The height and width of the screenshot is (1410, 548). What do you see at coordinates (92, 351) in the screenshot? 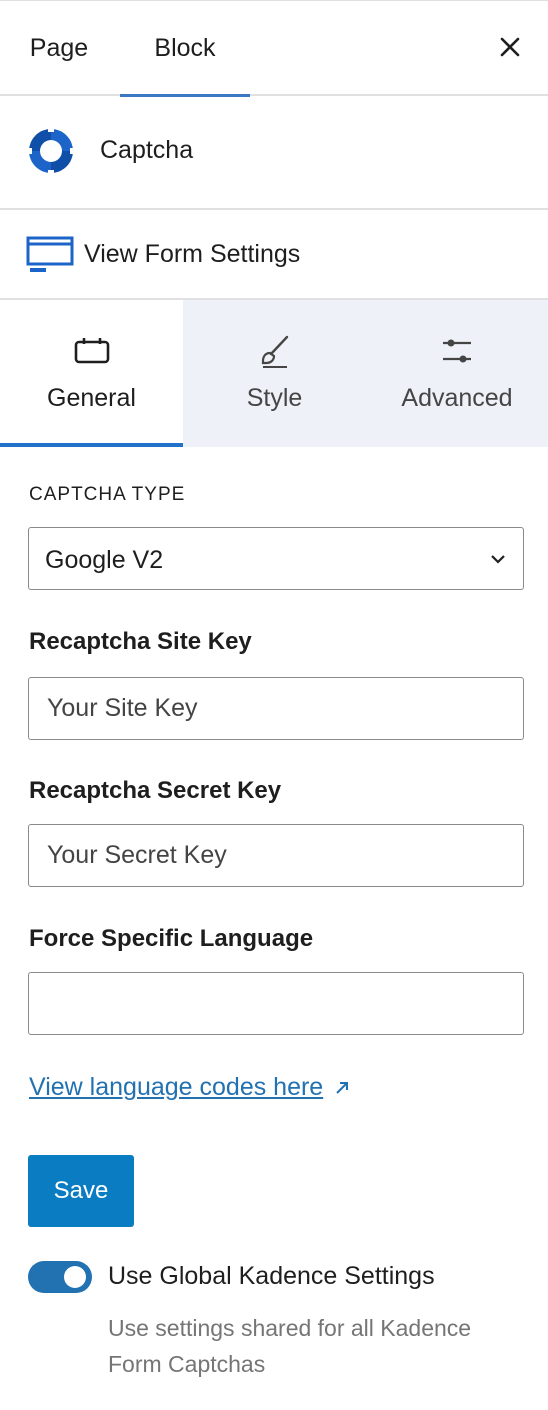
I see `general-tab-icon` at bounding box center [92, 351].